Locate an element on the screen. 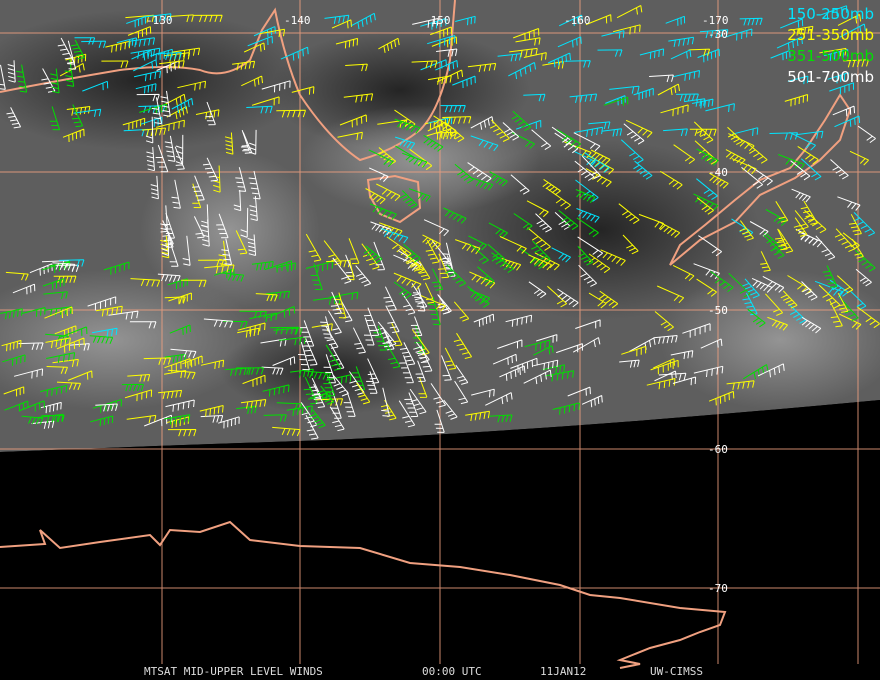 This screenshot has width=880, height=680. legend-entry-150-250: 150-250mb is located at coordinates (830, 14).